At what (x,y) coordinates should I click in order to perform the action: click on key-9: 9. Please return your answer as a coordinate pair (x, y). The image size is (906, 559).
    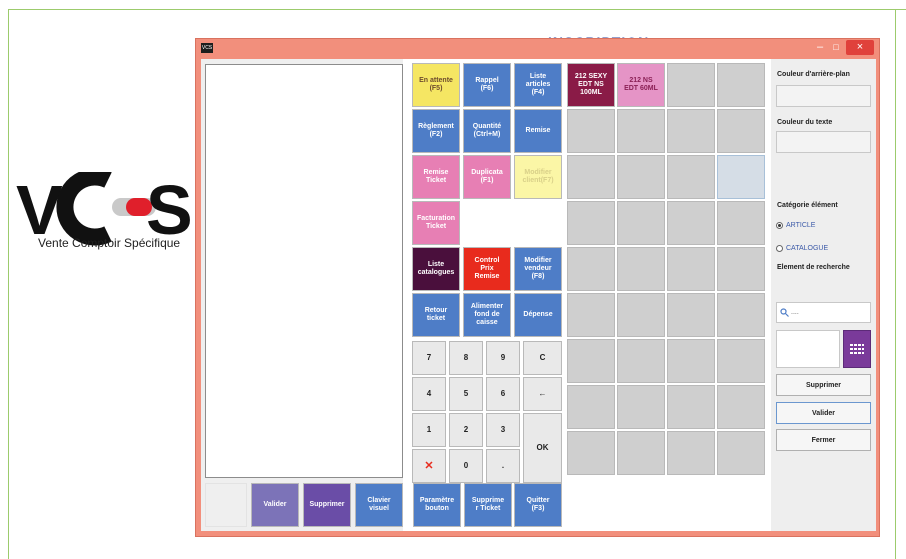
    Looking at the image, I should click on (503, 358).